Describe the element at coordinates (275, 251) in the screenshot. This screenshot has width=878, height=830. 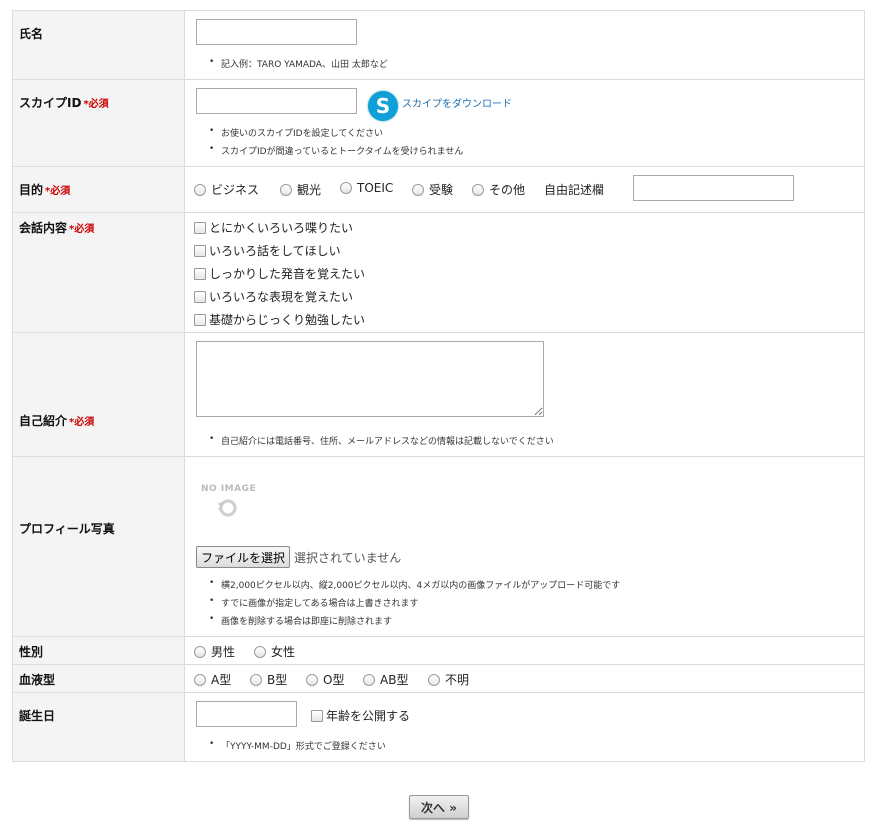
I see `conversation-option-label: いろいろ話をしてほしい` at that location.